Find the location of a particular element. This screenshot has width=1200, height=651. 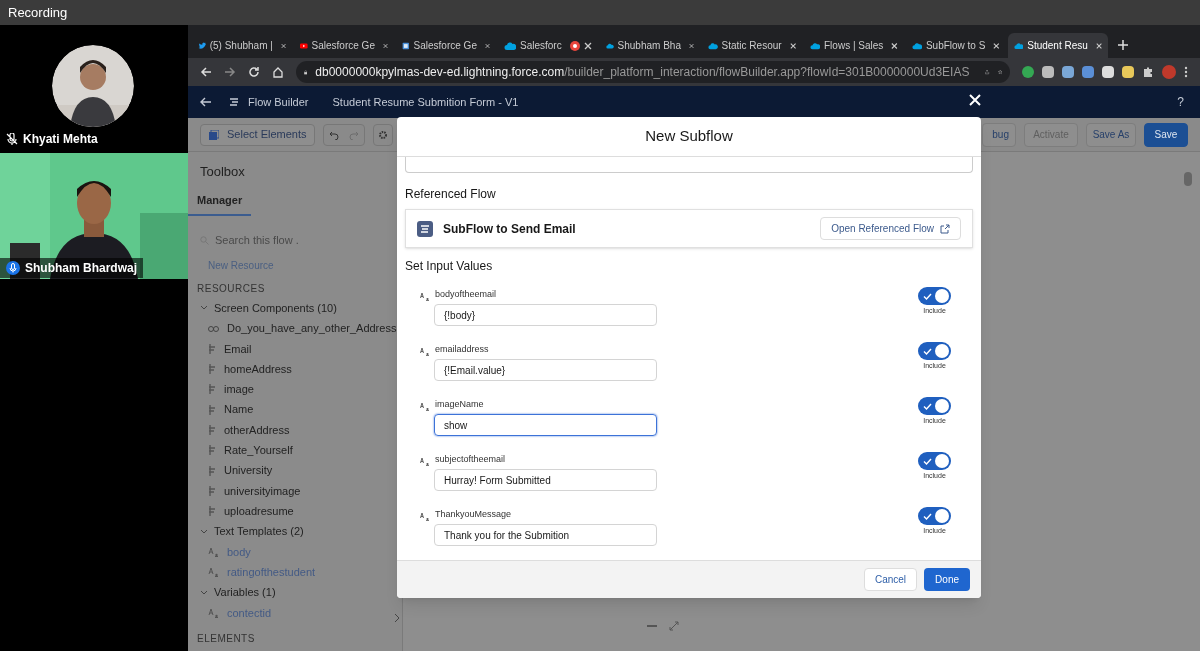

panel-tab: Manager is located at coordinates (220, 203).